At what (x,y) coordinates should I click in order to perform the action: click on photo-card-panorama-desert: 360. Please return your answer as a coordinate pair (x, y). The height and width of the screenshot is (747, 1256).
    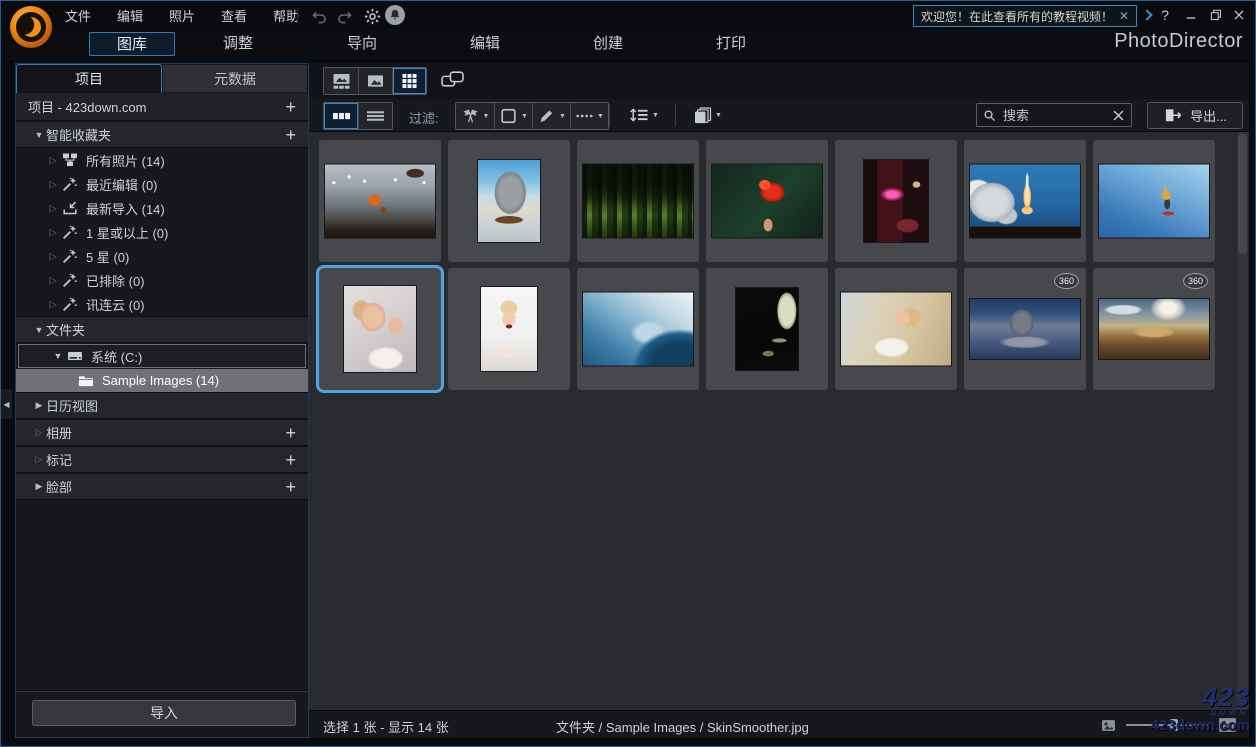
    Looking at the image, I should click on (1154, 329).